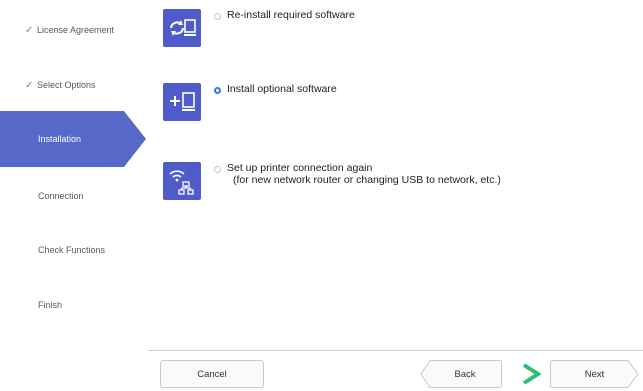 The height and width of the screenshot is (391, 643). What do you see at coordinates (259, 28) in the screenshot?
I see `option-reinstall: Re-install required software` at bounding box center [259, 28].